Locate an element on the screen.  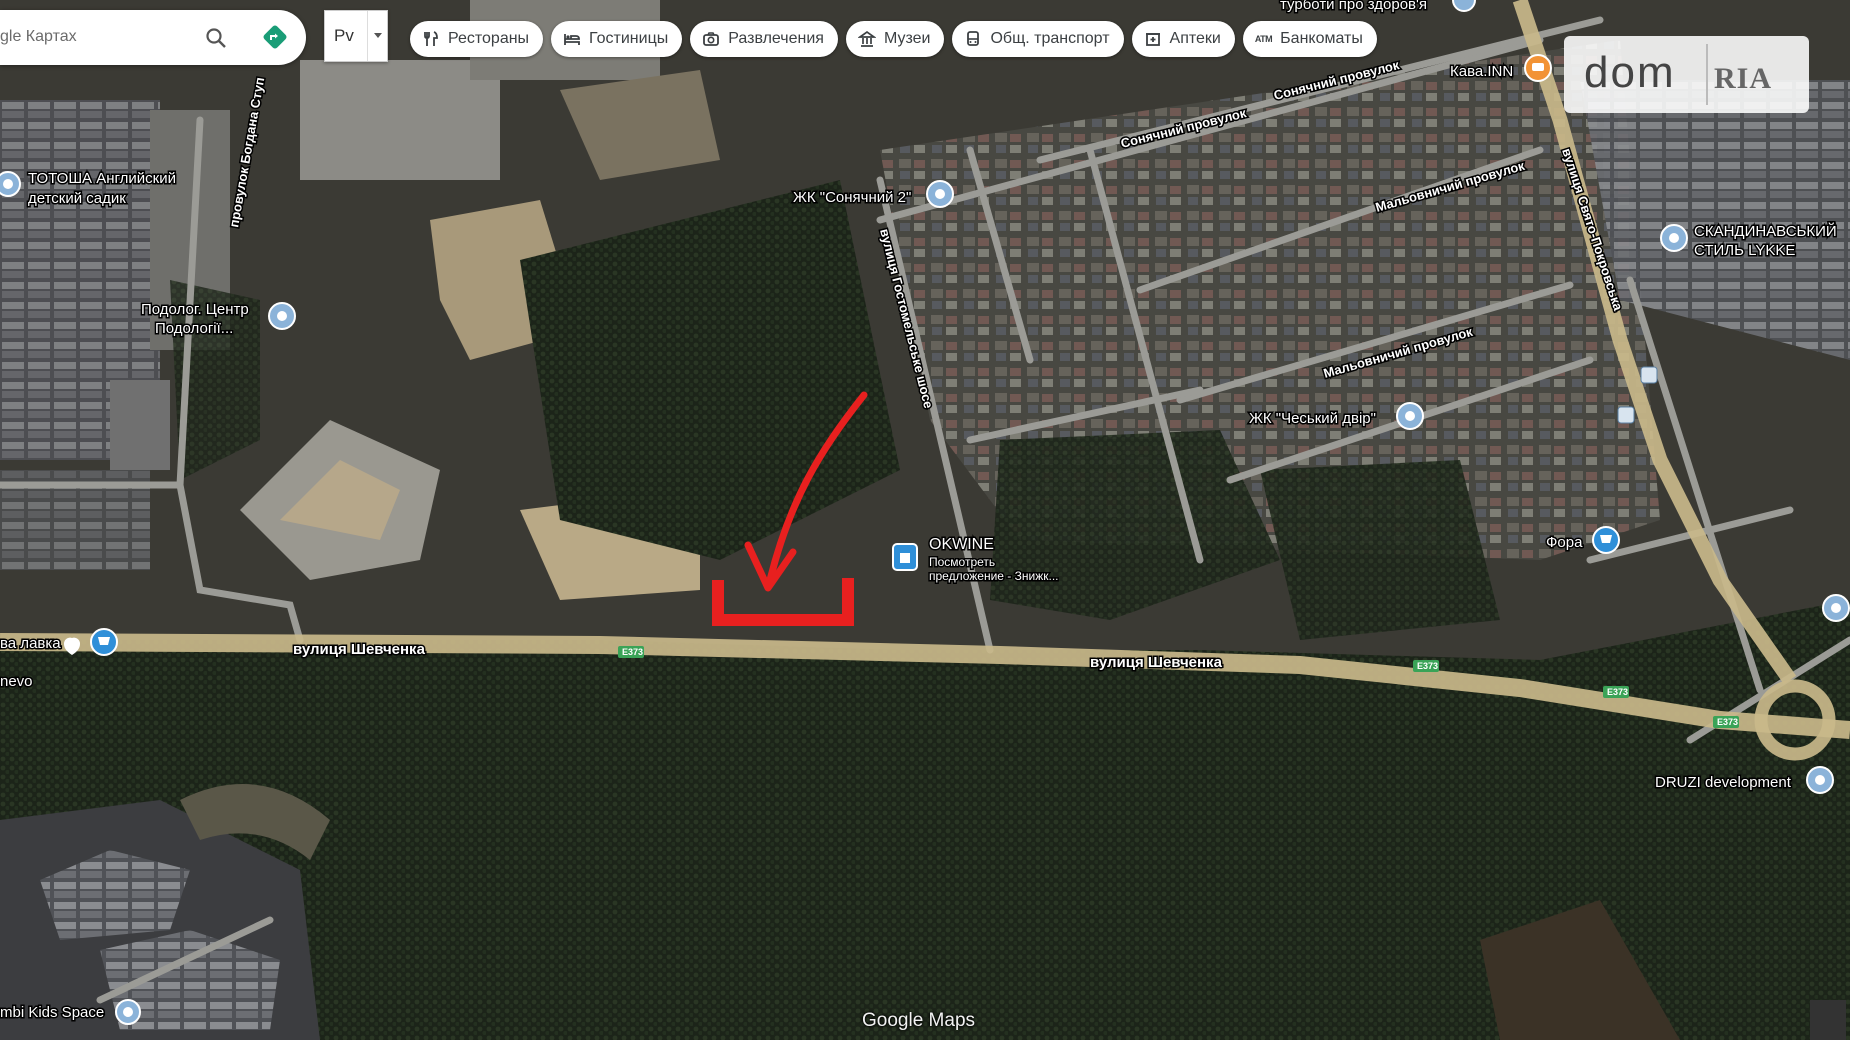
chip-pharmacies: Аптеки is located at coordinates (1183, 39).